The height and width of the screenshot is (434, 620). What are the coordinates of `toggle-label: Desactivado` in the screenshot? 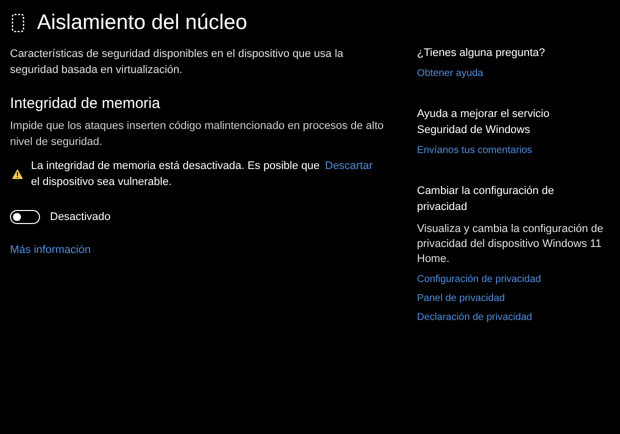 It's located at (80, 217).